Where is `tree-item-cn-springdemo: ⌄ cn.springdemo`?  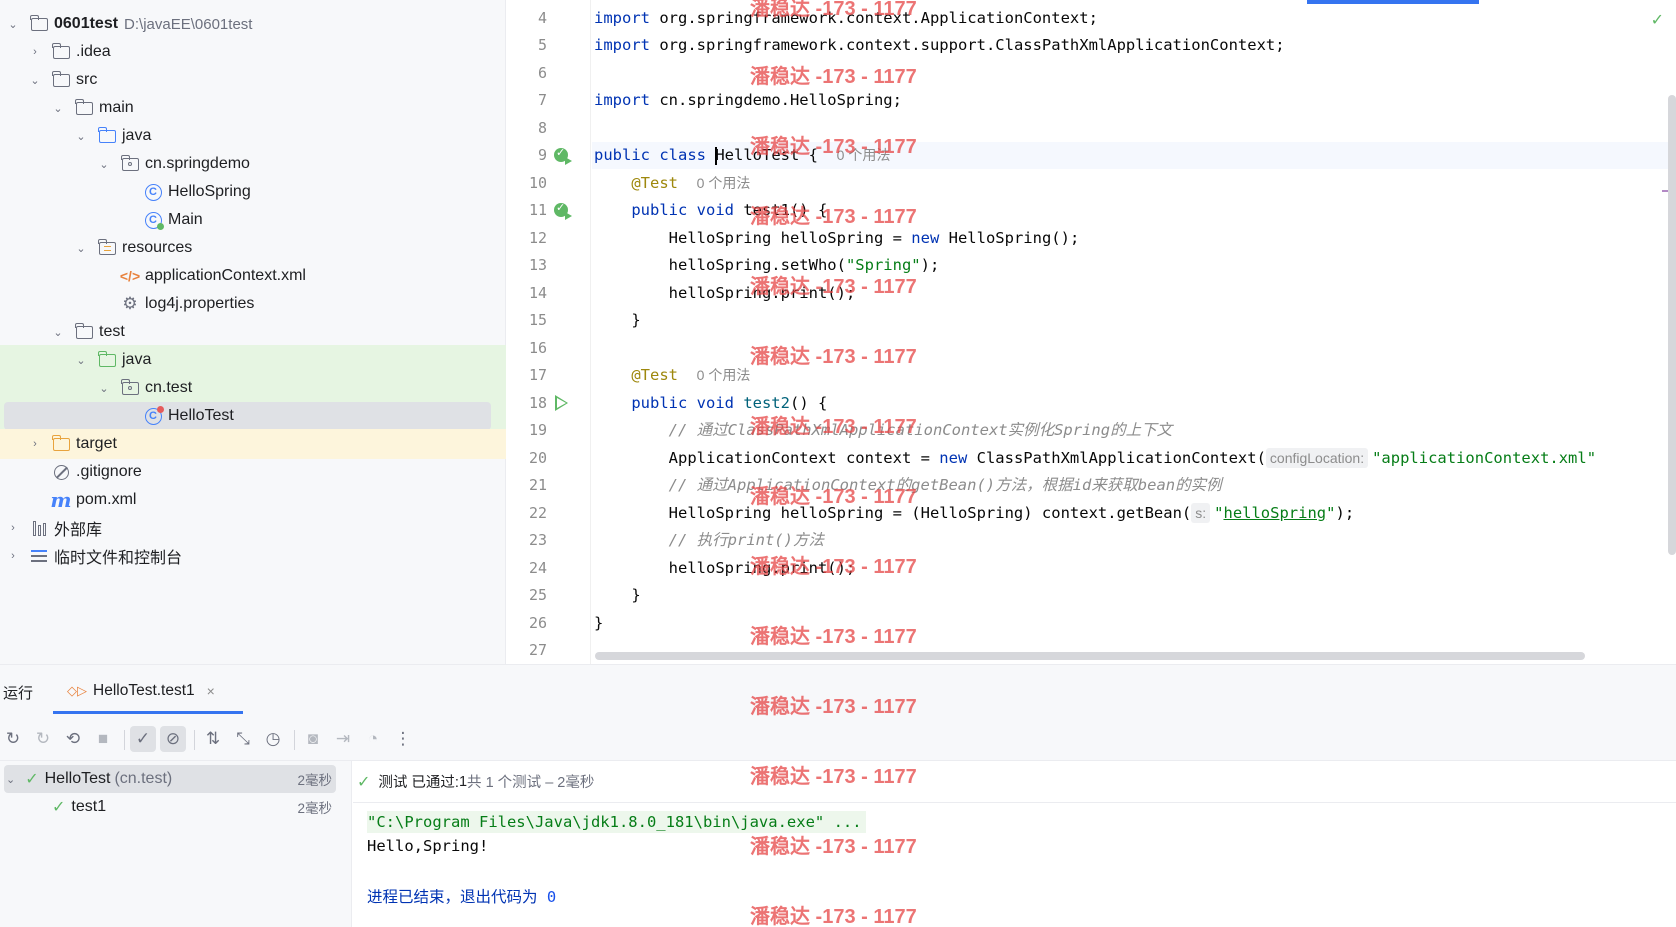
tree-item-cn-springdemo: ⌄ cn.springdemo is located at coordinates (253, 164).